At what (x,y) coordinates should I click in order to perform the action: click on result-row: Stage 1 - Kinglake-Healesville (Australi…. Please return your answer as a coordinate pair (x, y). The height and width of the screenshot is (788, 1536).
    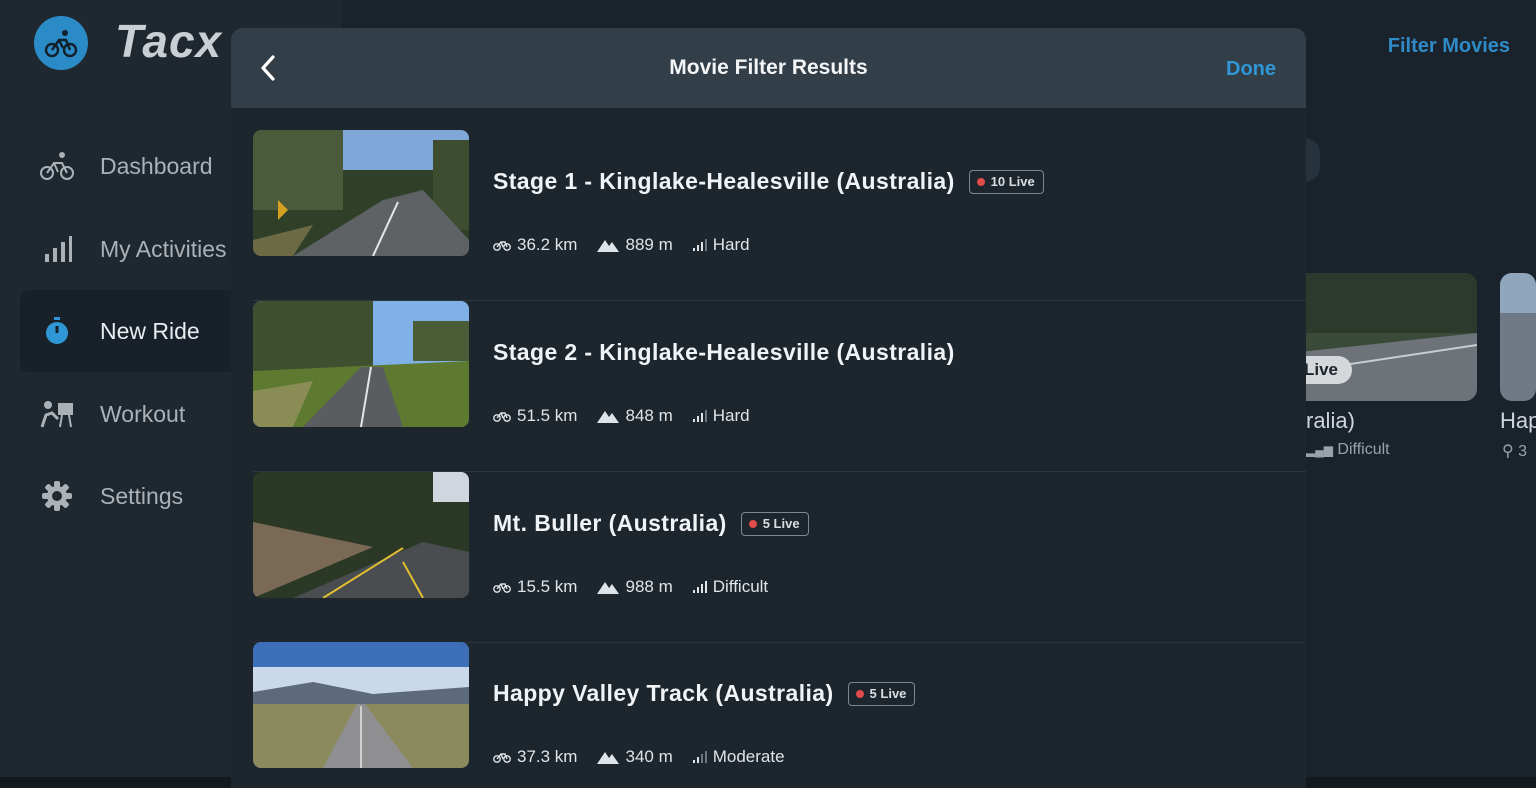
    Looking at the image, I should click on (779, 215).